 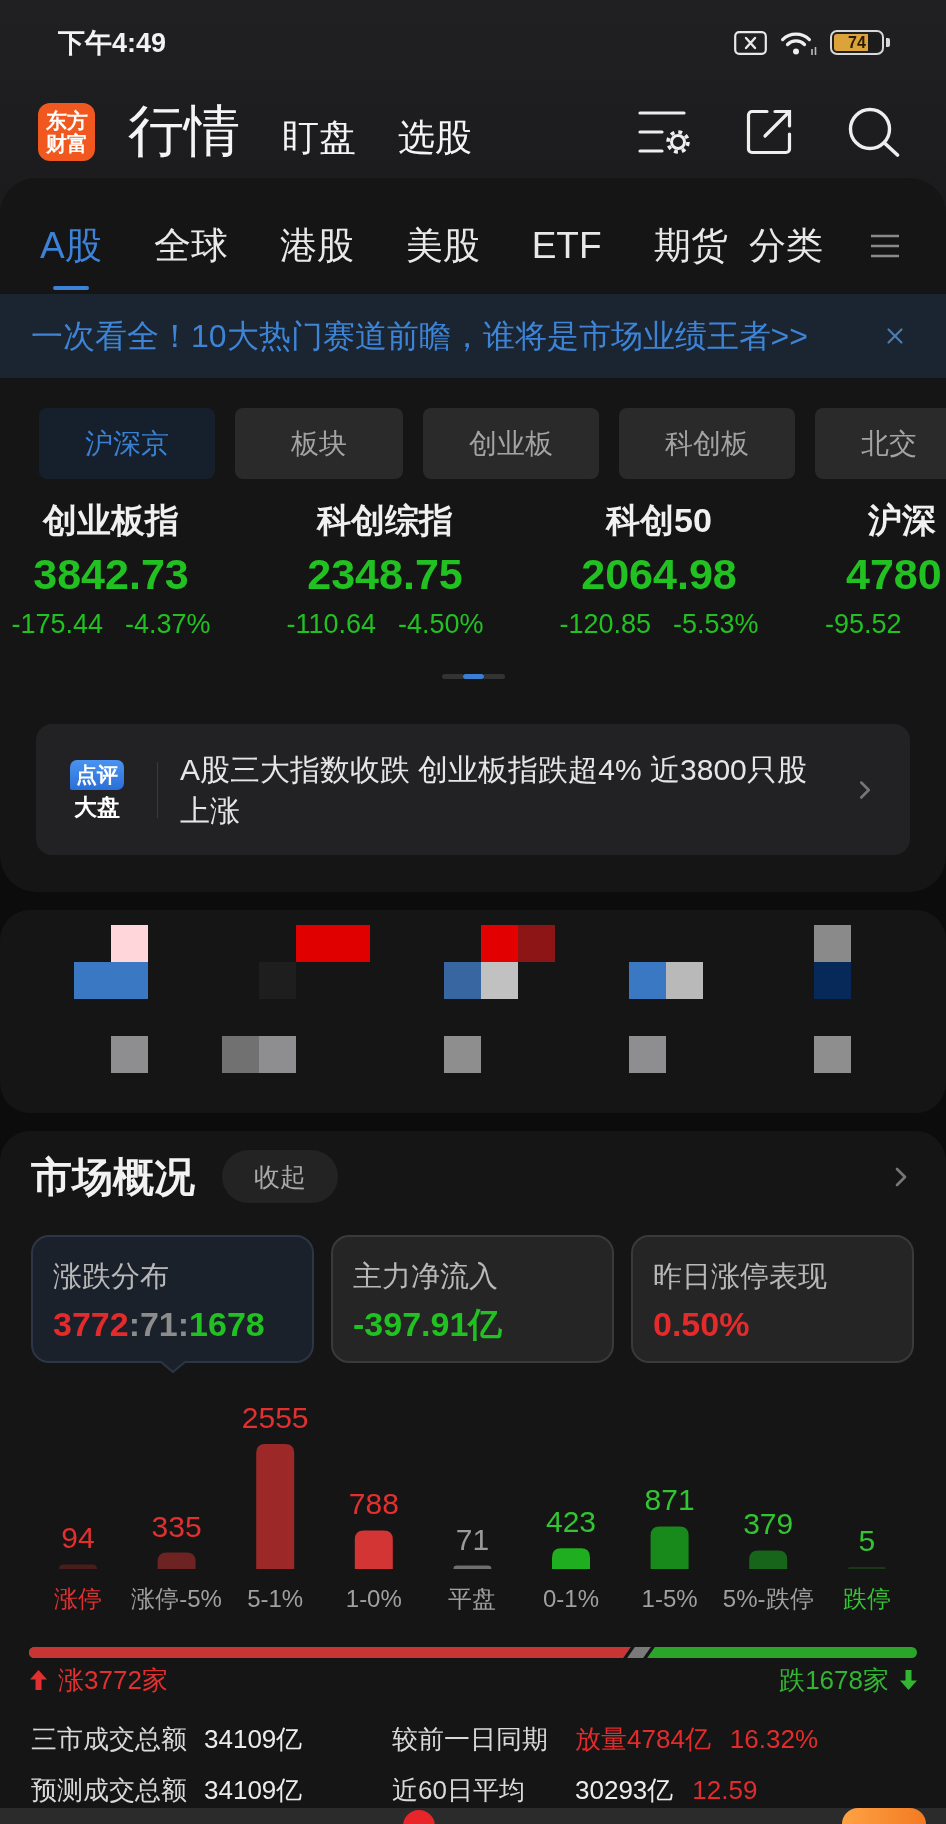 What do you see at coordinates (470, 1739) in the screenshot?
I see `stats-label: 较前一日同期` at bounding box center [470, 1739].